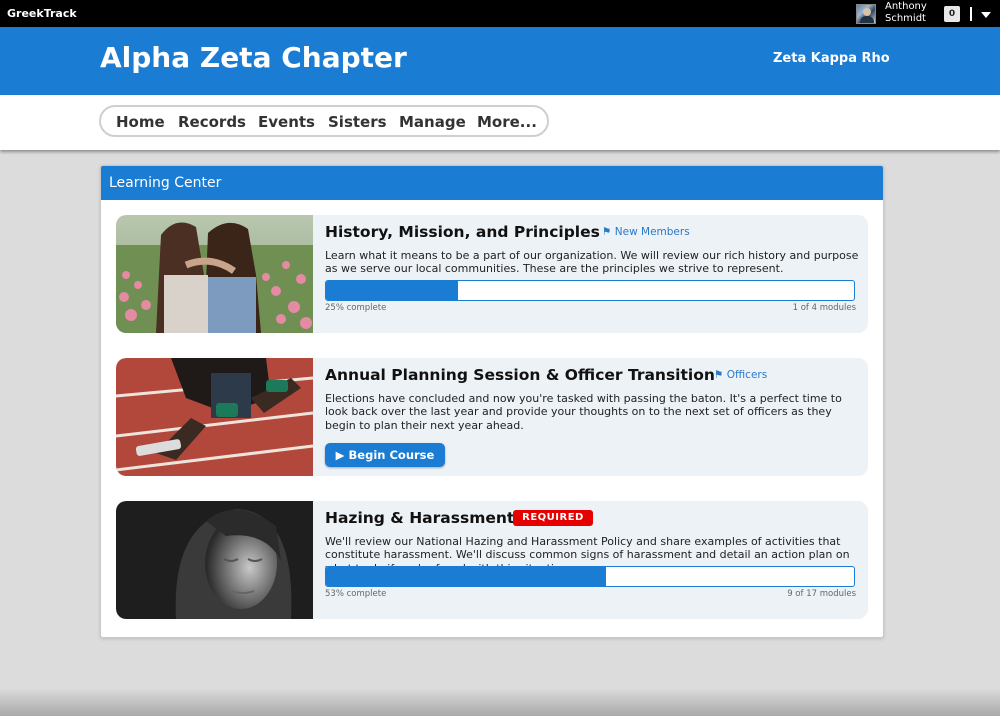 The width and height of the screenshot is (1000, 716). What do you see at coordinates (462, 232) in the screenshot?
I see `course-title: History, Mission, and Principles` at bounding box center [462, 232].